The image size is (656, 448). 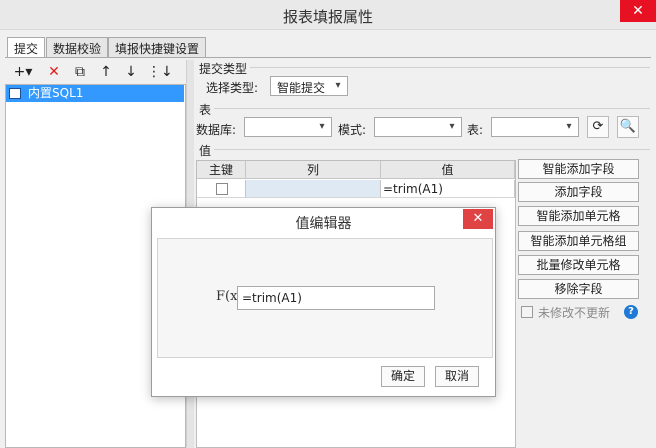 I want to click on database-label: 数据库:, so click(x=216, y=130).